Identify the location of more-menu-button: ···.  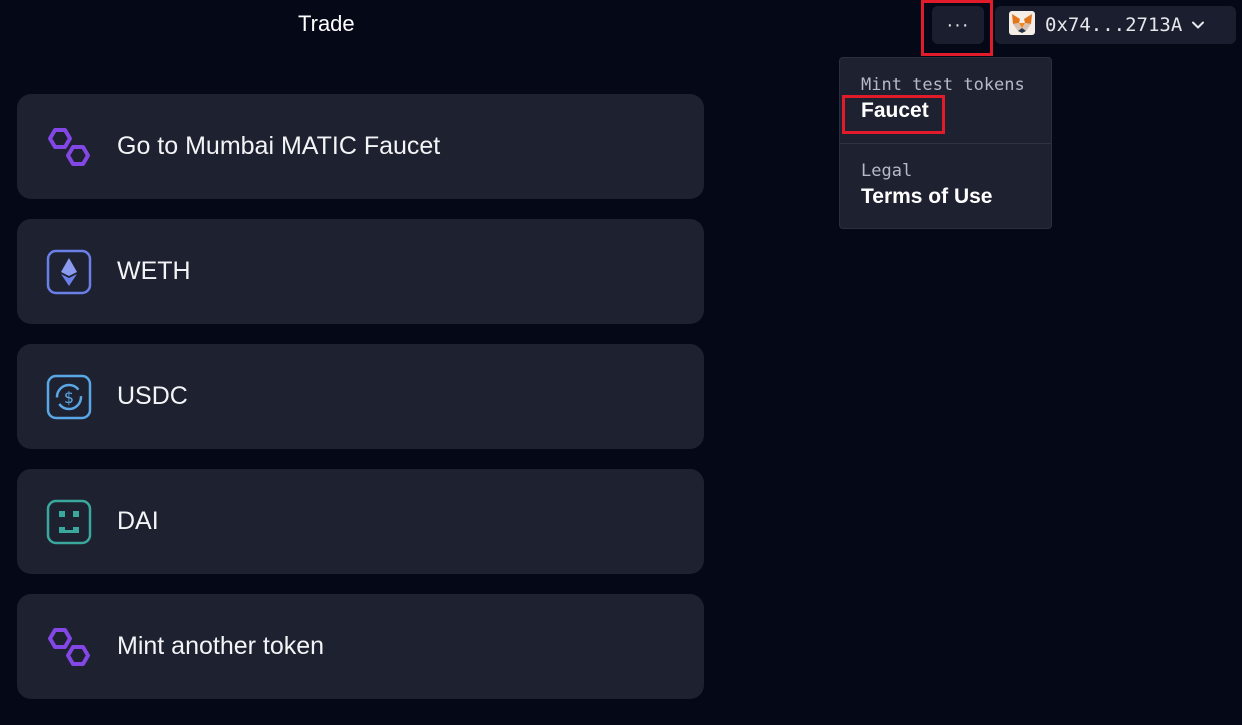
(958, 25).